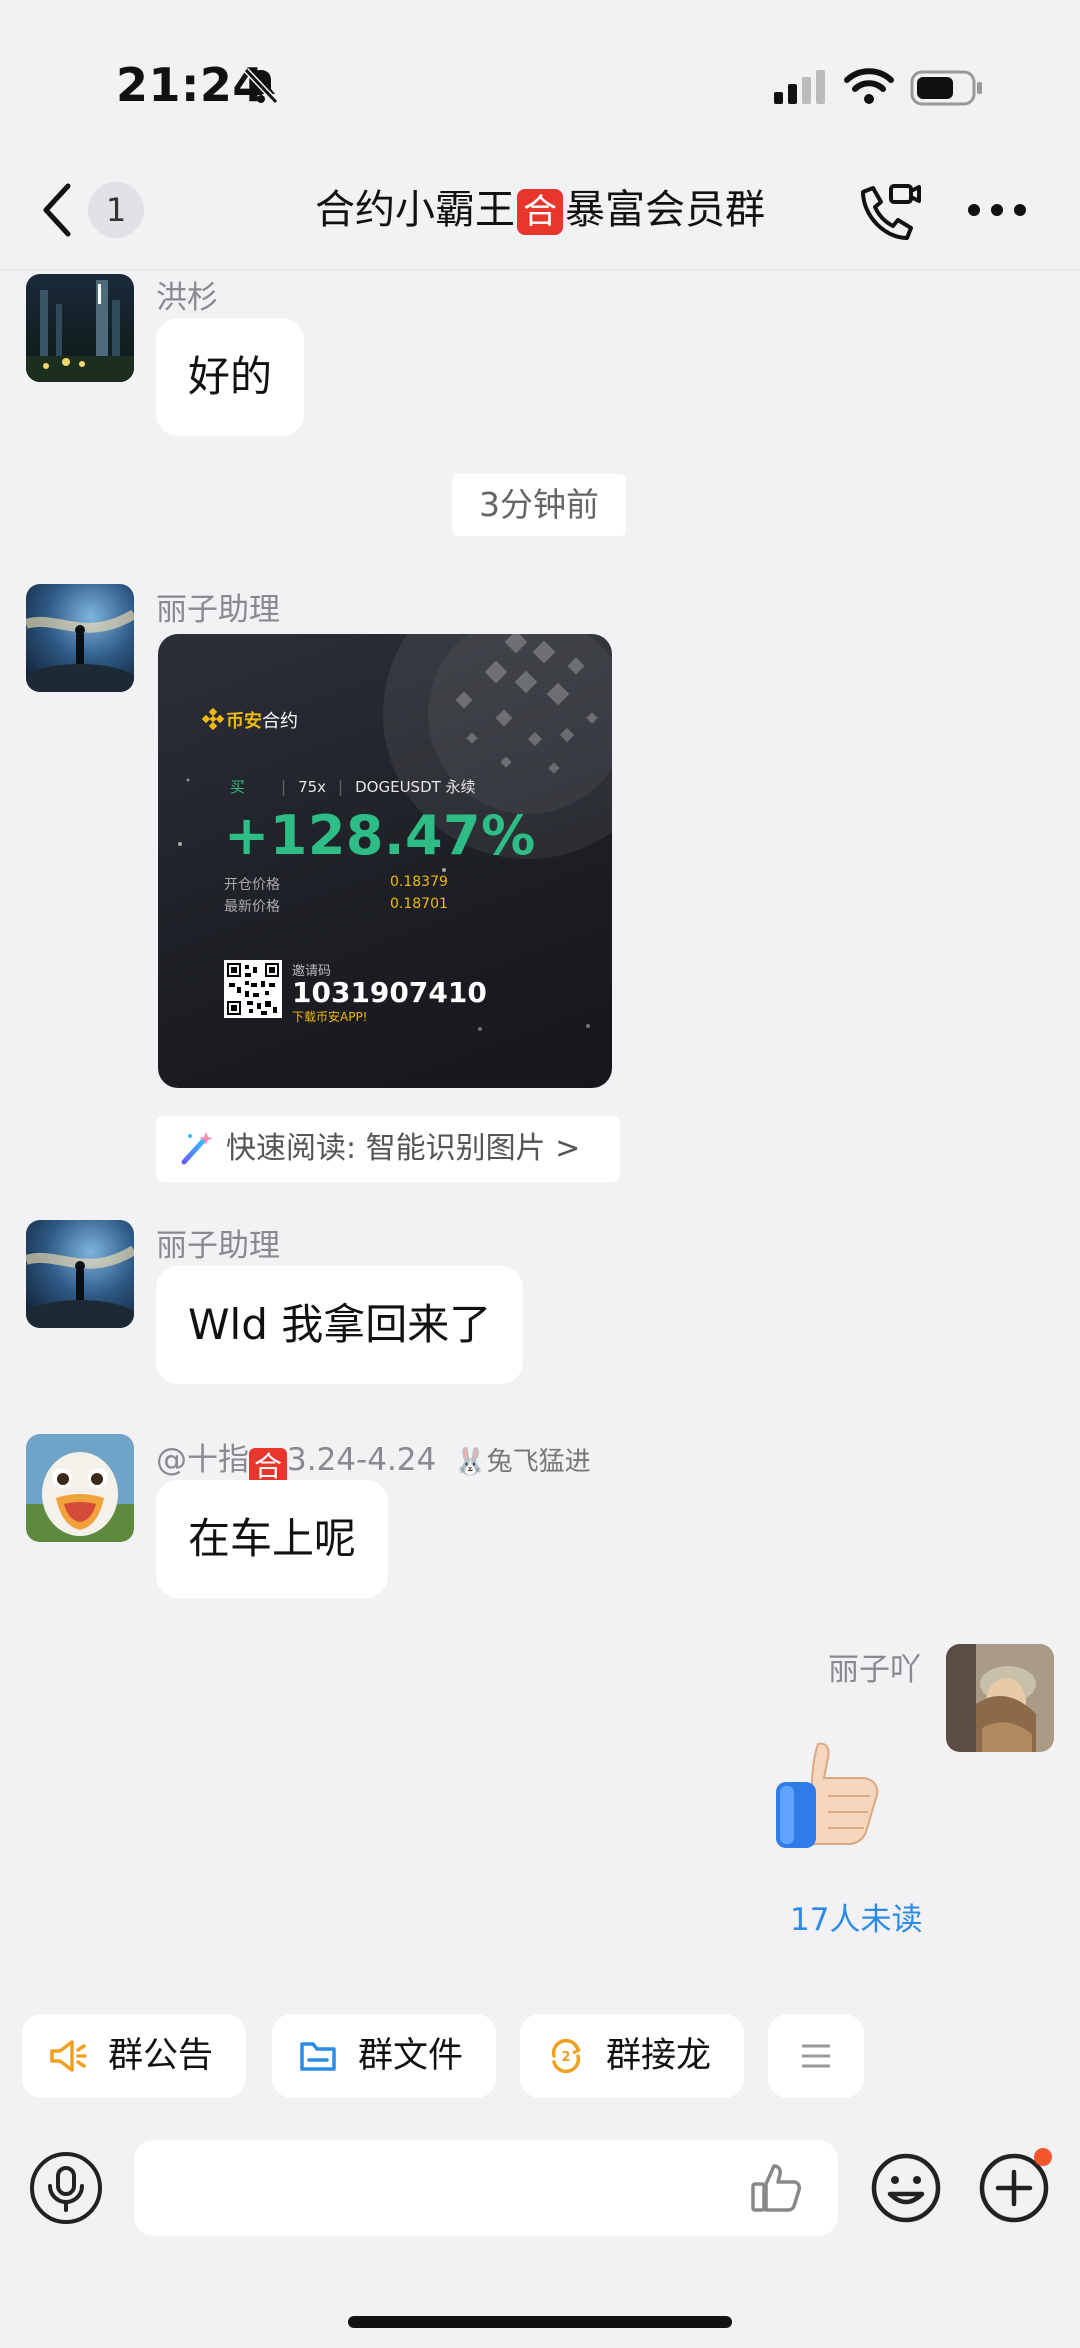 This screenshot has height=2348, width=1080. I want to click on card-leverage: 75x, so click(312, 787).